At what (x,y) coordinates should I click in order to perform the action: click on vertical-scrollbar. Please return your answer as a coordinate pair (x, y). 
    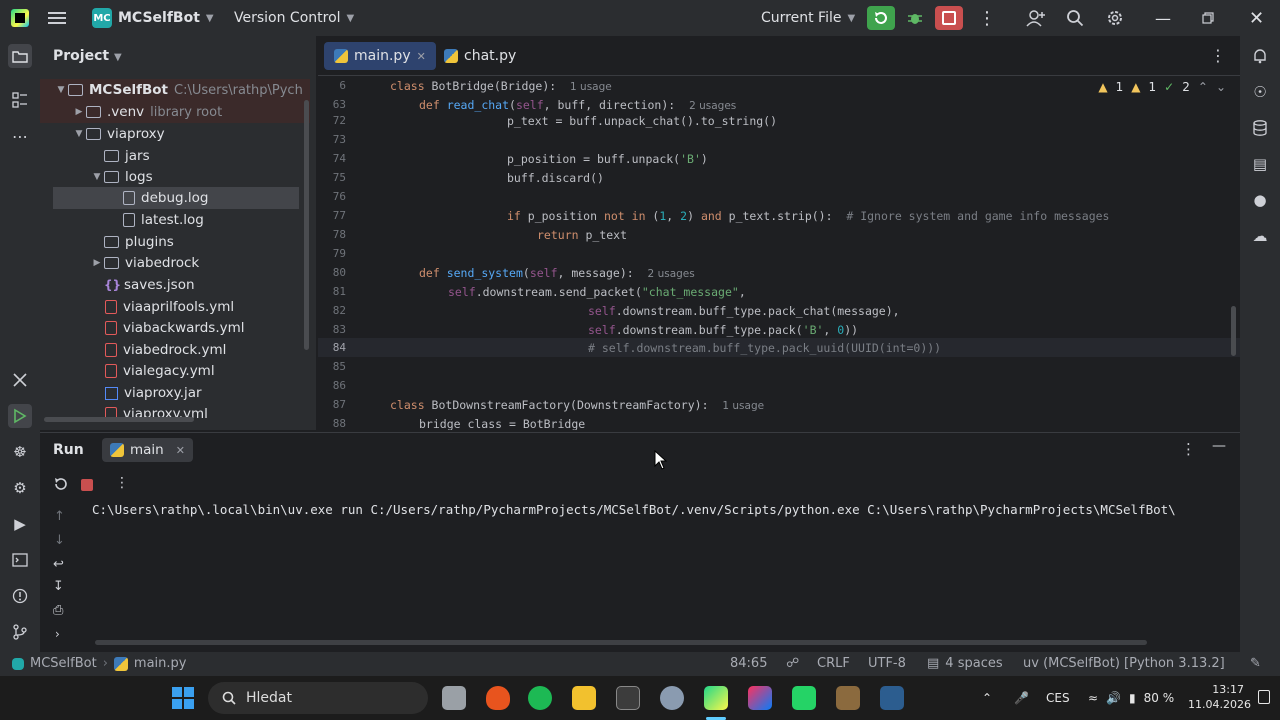
    Looking at the image, I should click on (306, 225).